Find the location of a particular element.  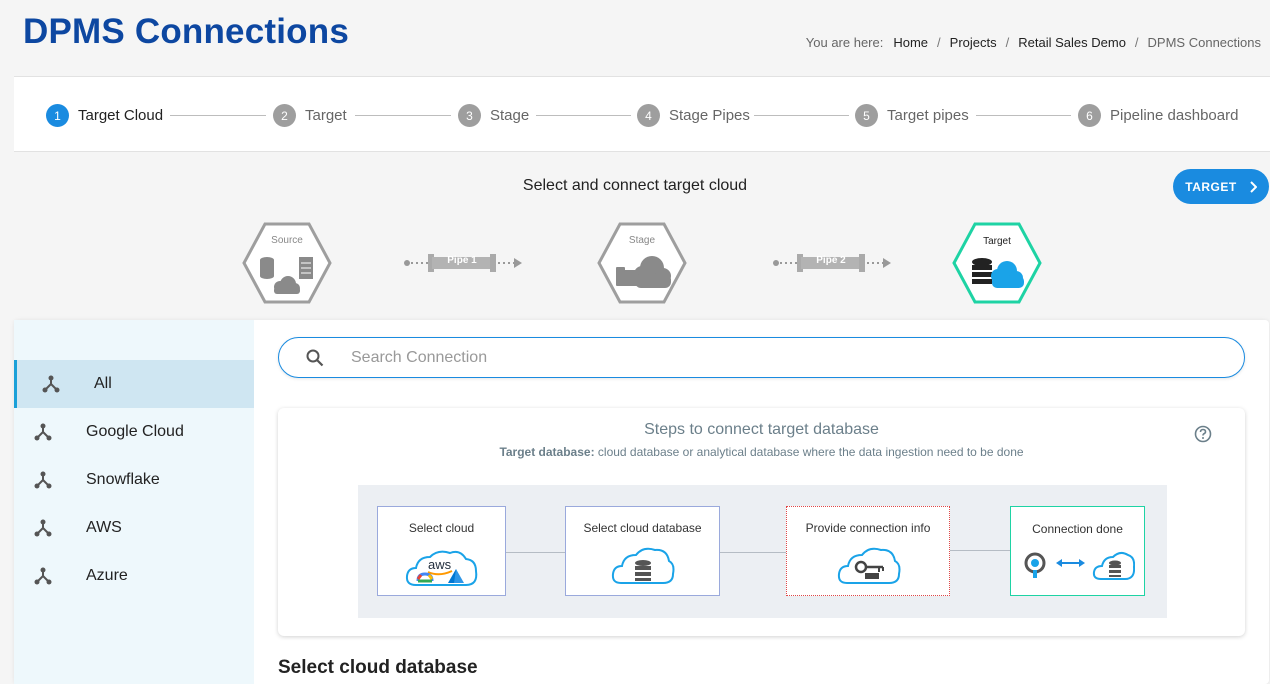

step-label: Pipeline dashboard is located at coordinates (1174, 115).